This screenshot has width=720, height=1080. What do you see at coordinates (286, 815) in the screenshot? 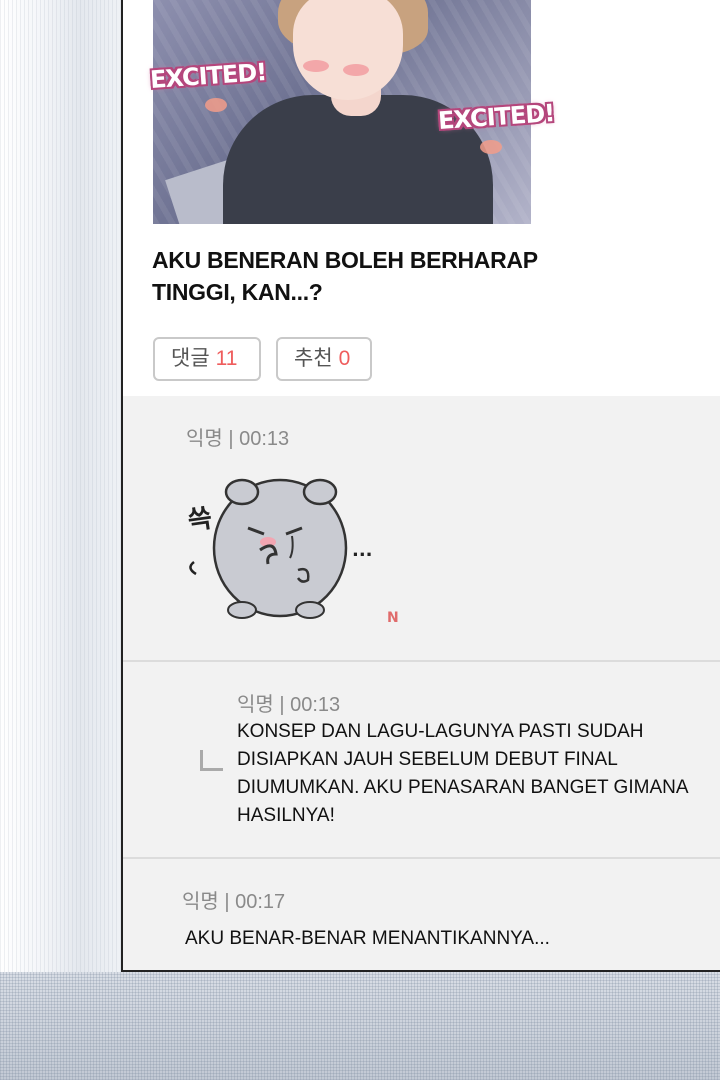
I see `comment-line: HASILNYA!` at bounding box center [286, 815].